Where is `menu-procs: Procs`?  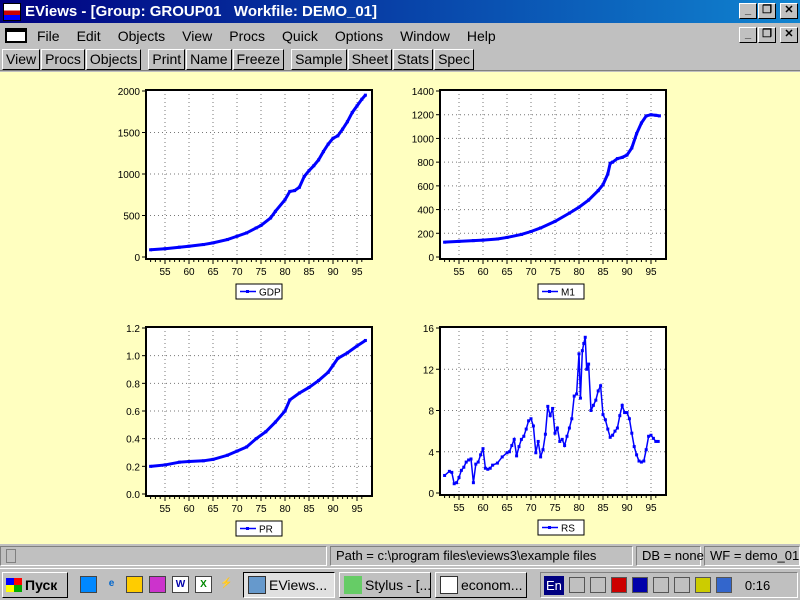
menu-procs: Procs is located at coordinates (247, 36).